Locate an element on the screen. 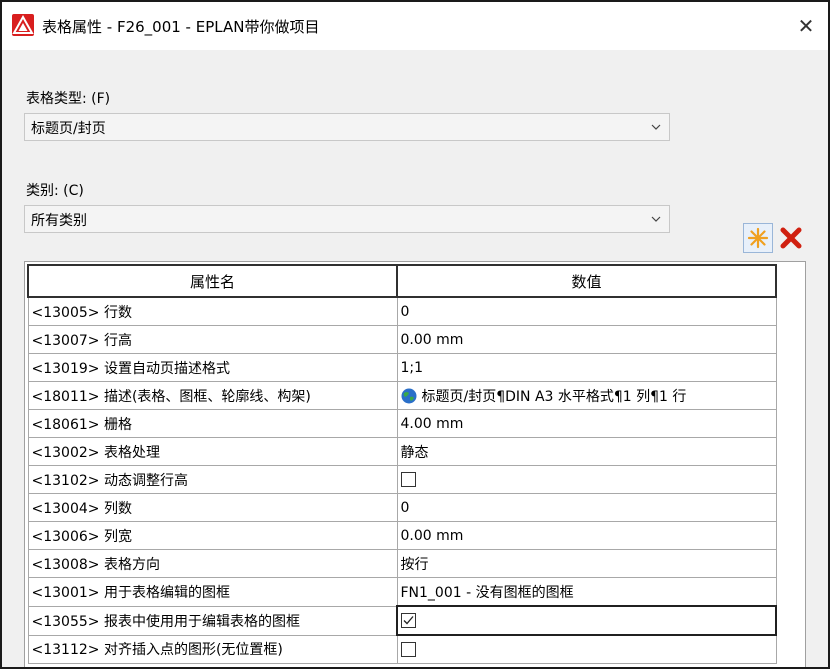 This screenshot has height=669, width=830. property-name-cell: <18011> 描述(表格、图框、轮廓线、构架) is located at coordinates (212, 395).